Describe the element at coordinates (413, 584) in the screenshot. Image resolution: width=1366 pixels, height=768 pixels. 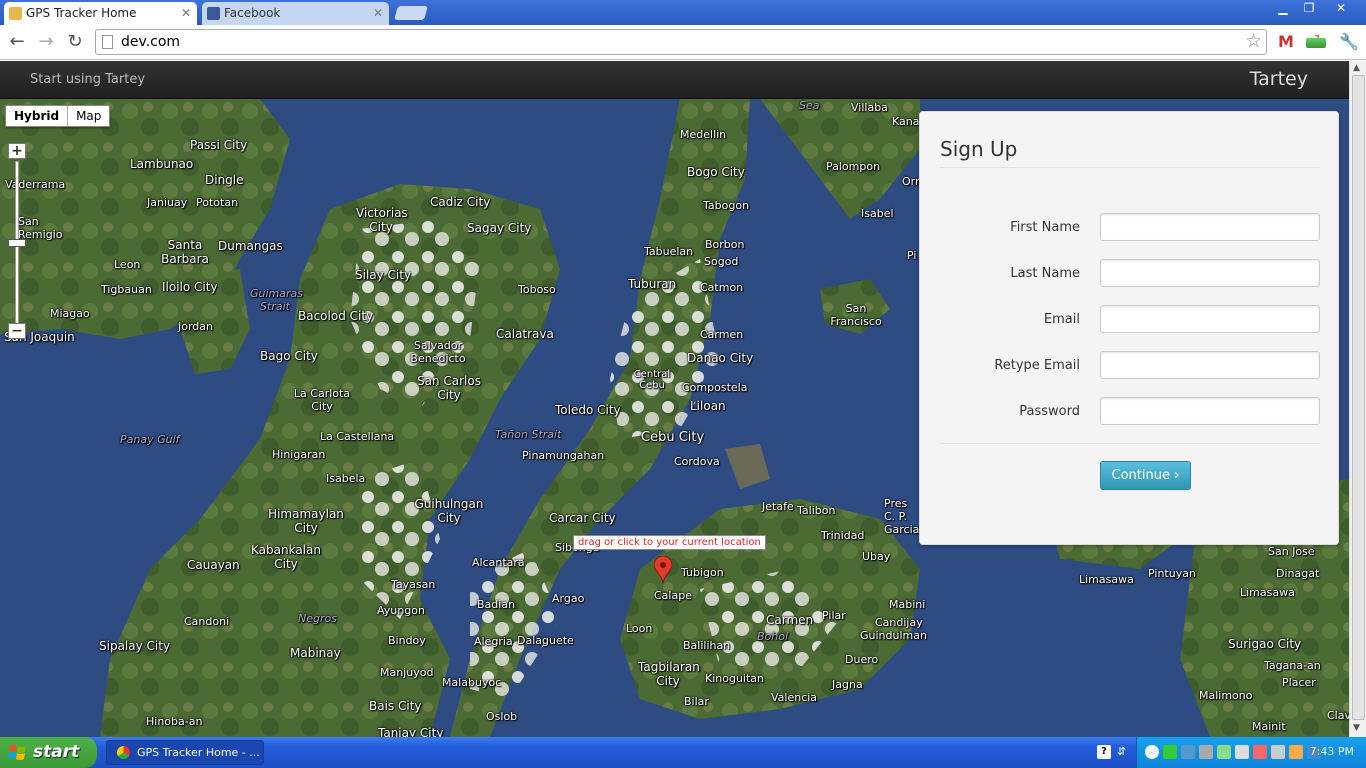
I see `map-label: Tayasan` at that location.